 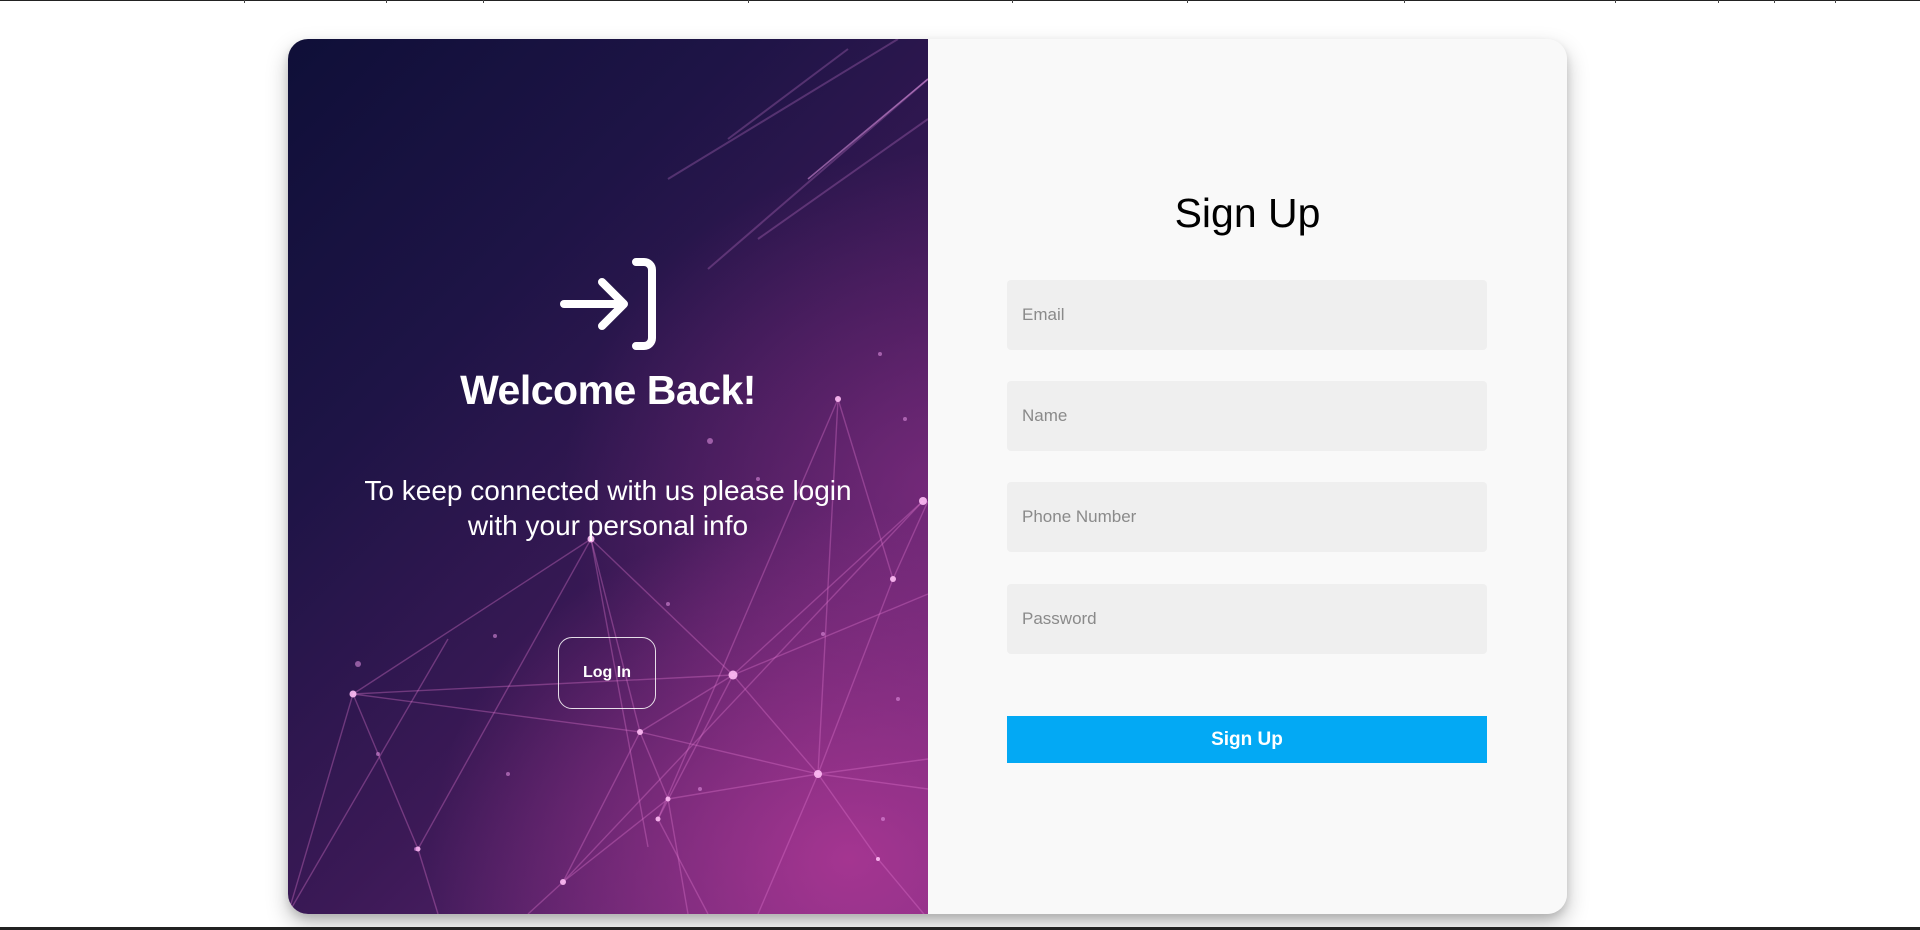 What do you see at coordinates (608, 390) in the screenshot?
I see `welcome-title: Welcome Back!` at bounding box center [608, 390].